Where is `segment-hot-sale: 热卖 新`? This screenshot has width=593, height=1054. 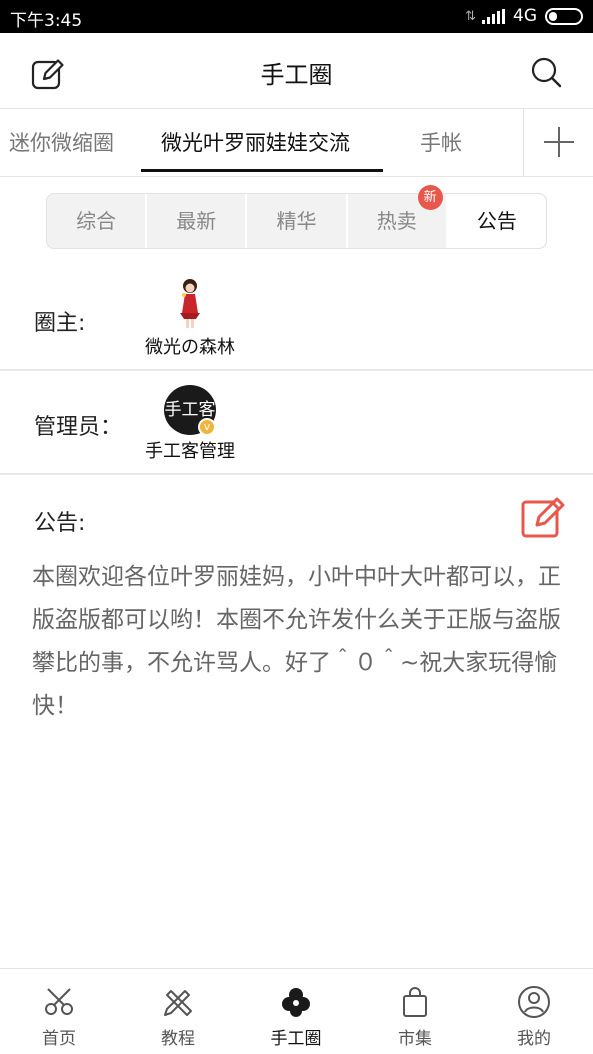 segment-hot-sale: 热卖 新 is located at coordinates (398, 216).